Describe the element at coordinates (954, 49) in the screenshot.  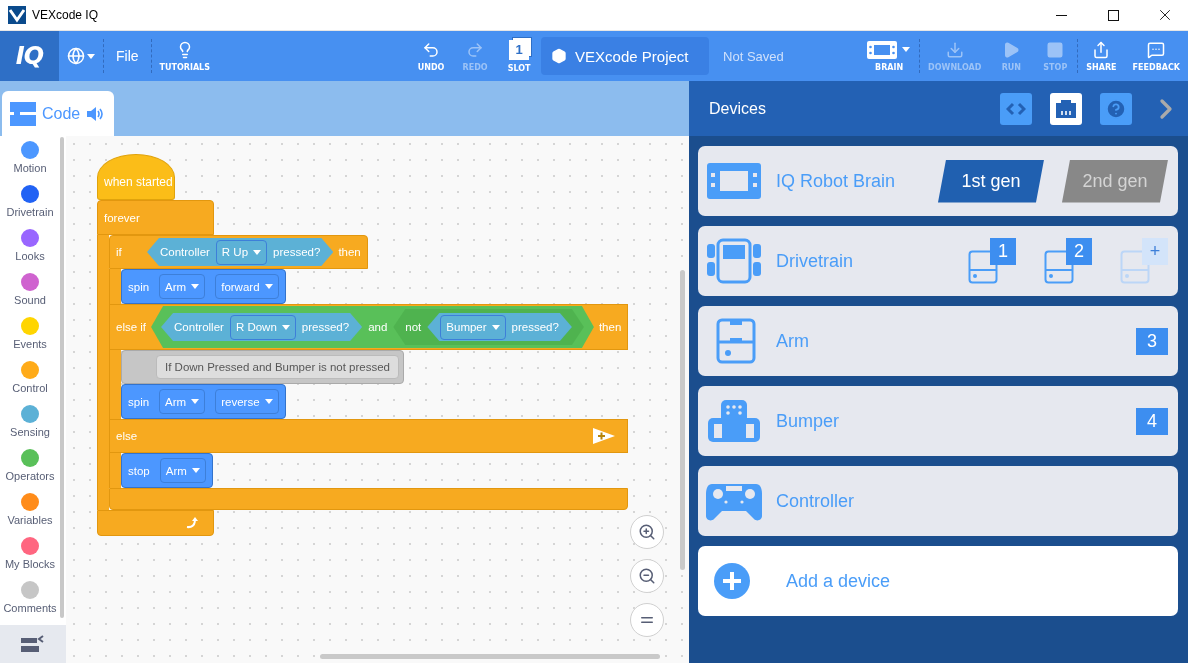
I see `download-icon` at that location.